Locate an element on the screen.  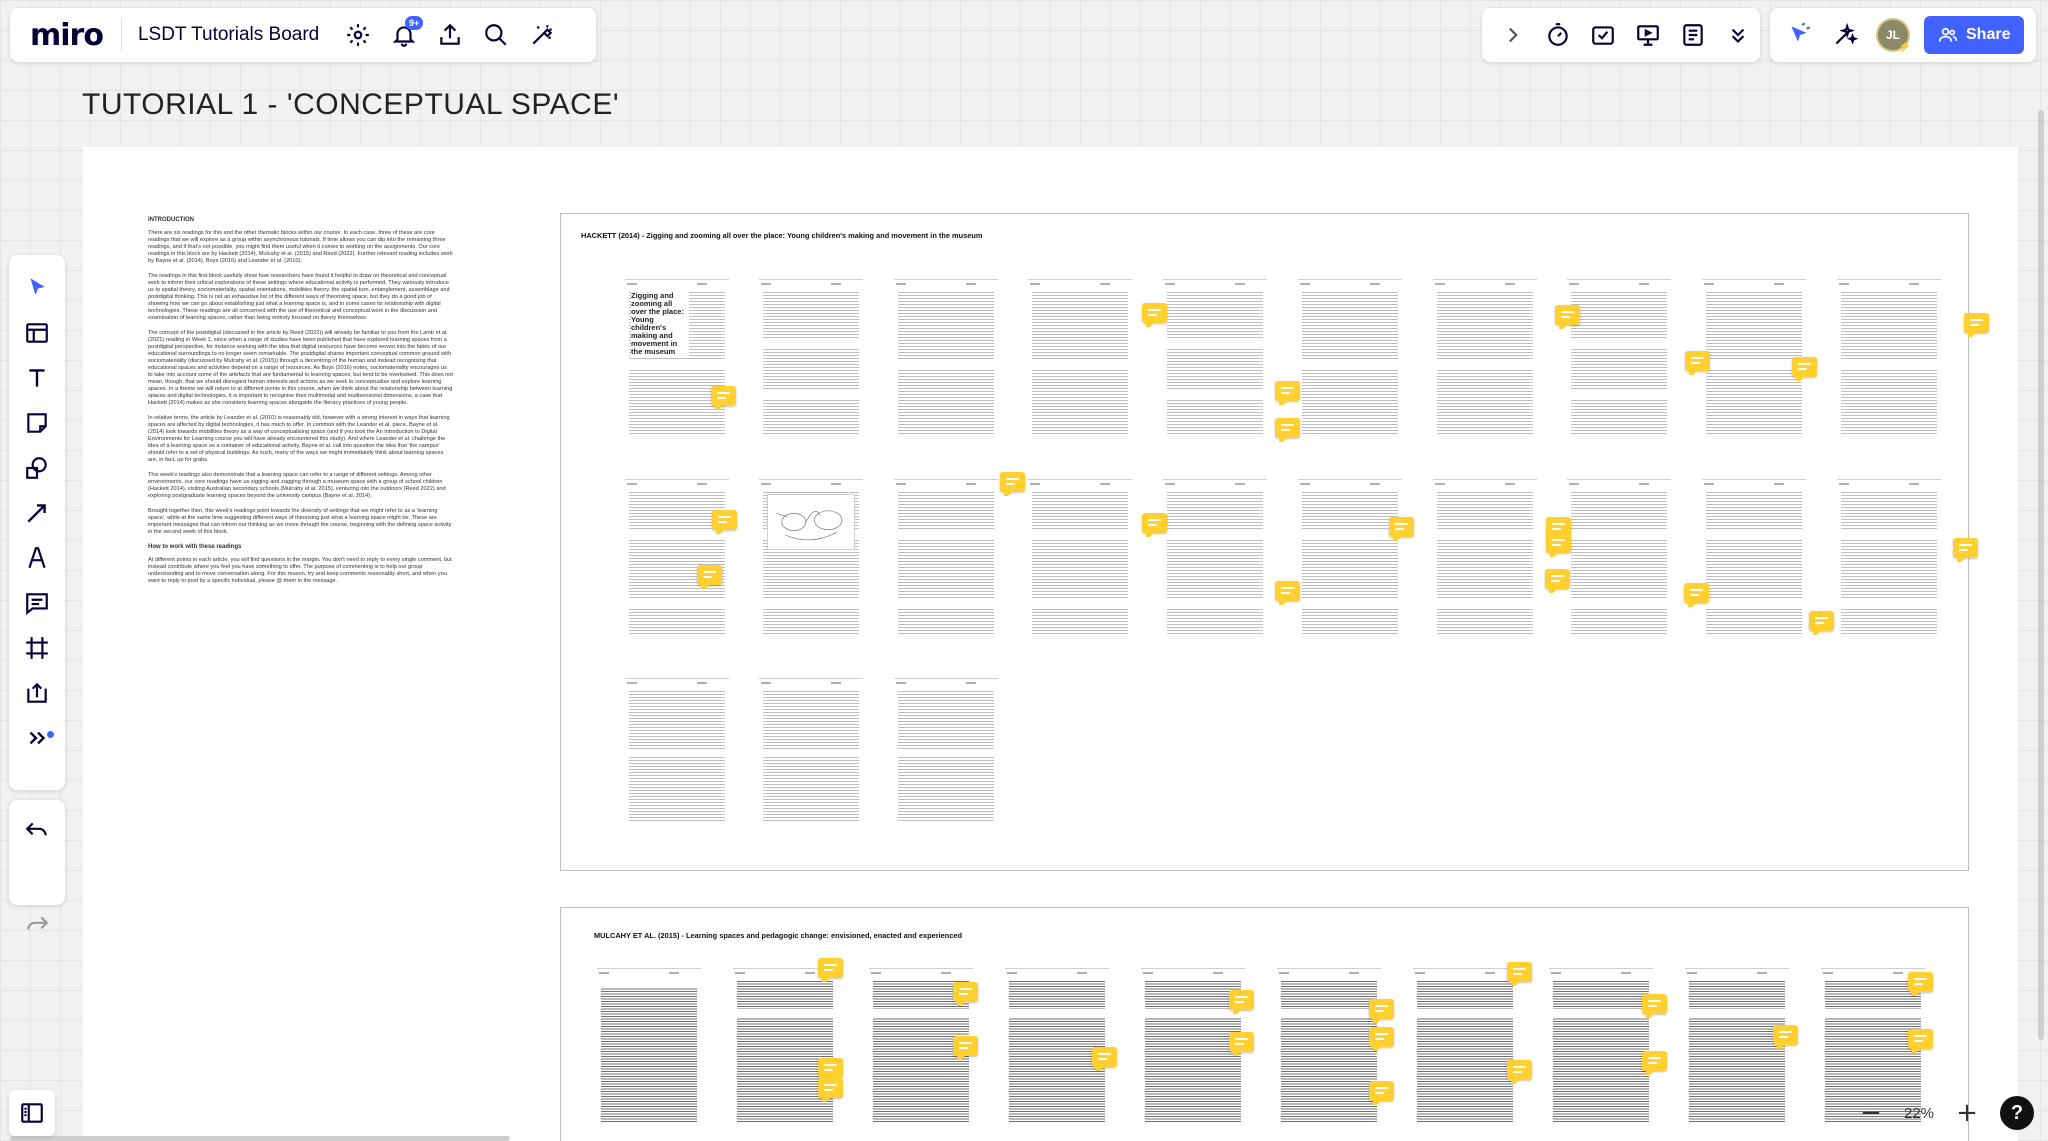
notes-button is located at coordinates (1692, 35).